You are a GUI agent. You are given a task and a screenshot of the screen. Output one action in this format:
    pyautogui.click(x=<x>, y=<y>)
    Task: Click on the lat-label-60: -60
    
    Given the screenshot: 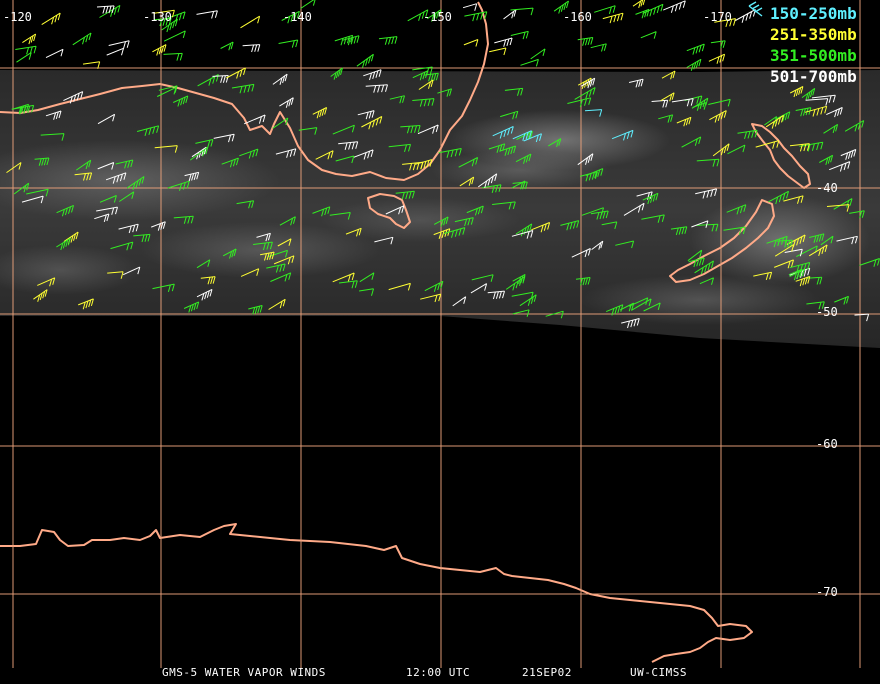 What is the action you would take?
    pyautogui.click(x=827, y=444)
    